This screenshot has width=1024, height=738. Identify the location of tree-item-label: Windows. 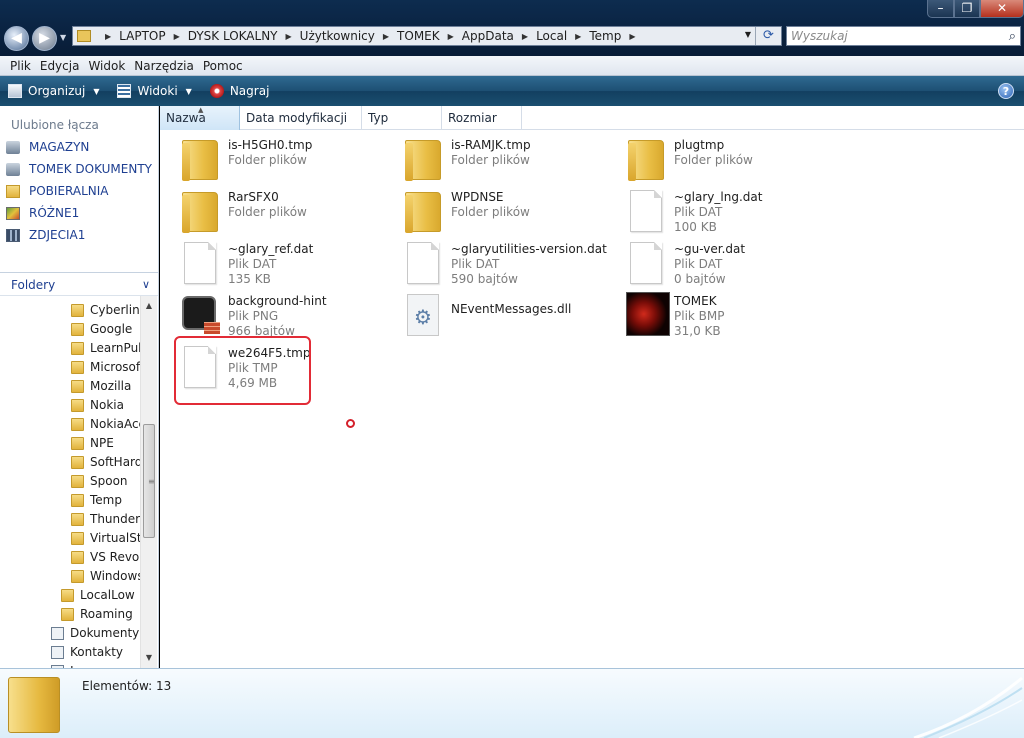
(115, 576).